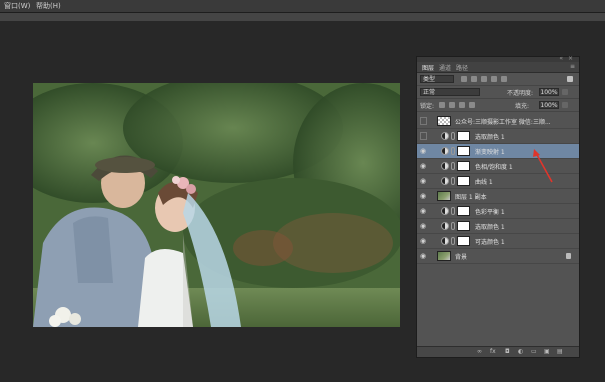 Image resolution: width=605 pixels, height=382 pixels. I want to click on layer-name: 色彩平衡 1, so click(490, 212).